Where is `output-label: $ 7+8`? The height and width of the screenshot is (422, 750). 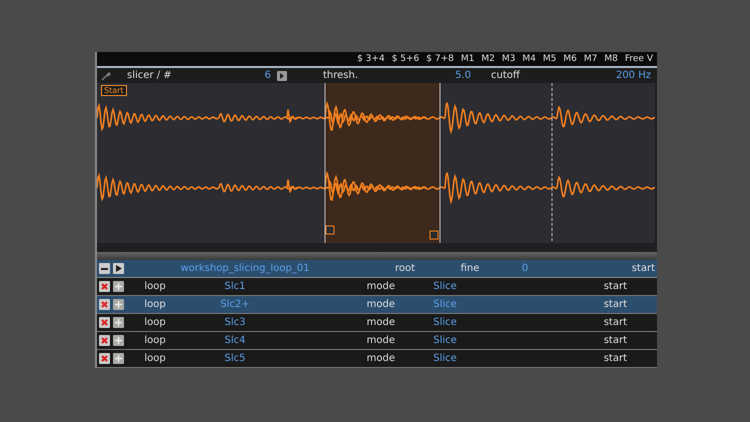
output-label: $ 7+8 is located at coordinates (440, 59).